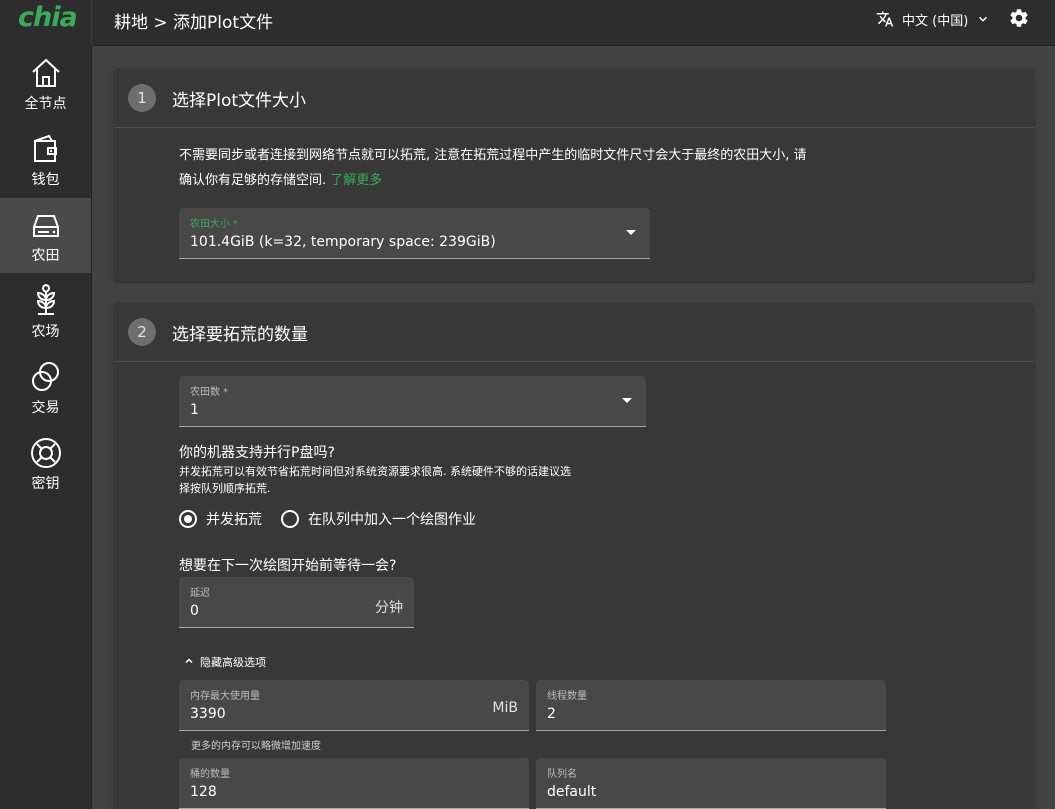 The width and height of the screenshot is (1055, 809). I want to click on delay-input: 延迟 0 分钟, so click(296, 602).